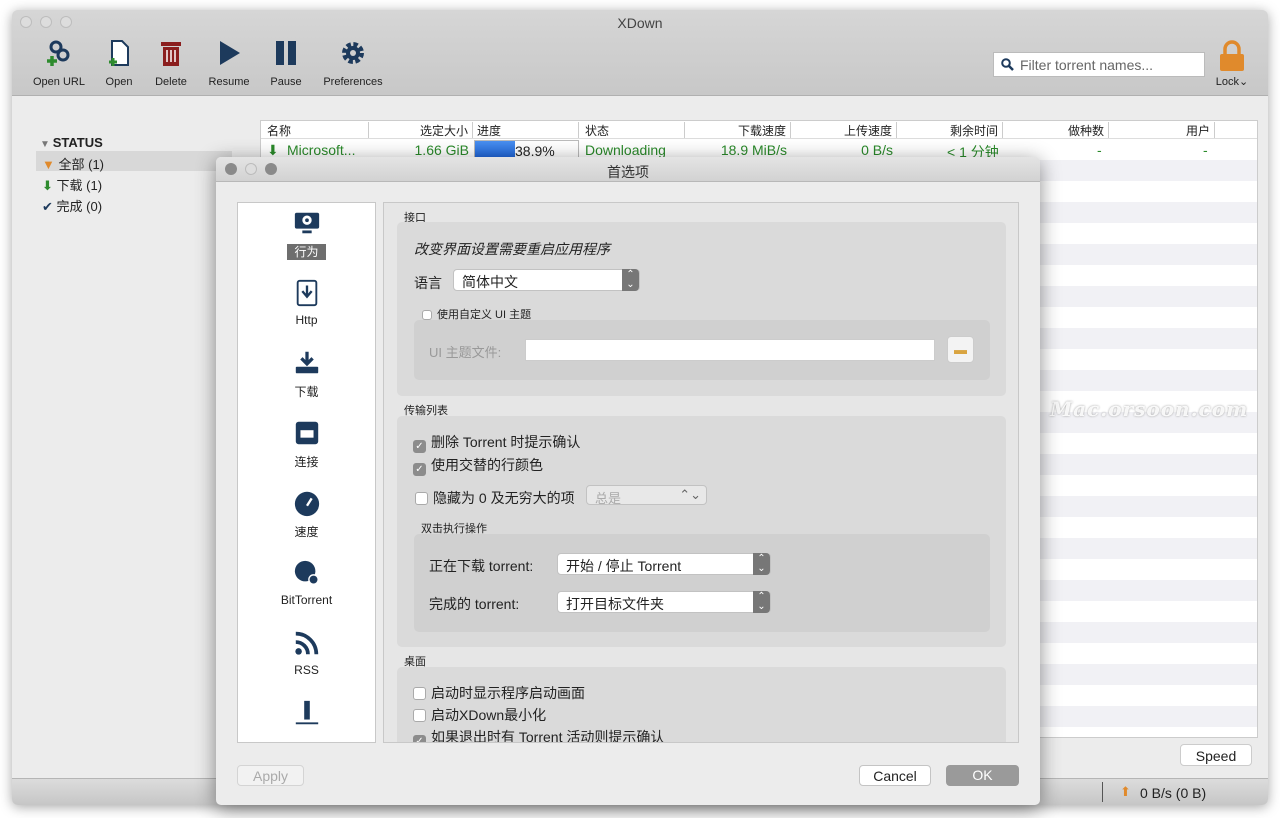 This screenshot has height=818, width=1280. Describe the element at coordinates (306, 444) in the screenshot. I see `nav-connection: 连接` at that location.